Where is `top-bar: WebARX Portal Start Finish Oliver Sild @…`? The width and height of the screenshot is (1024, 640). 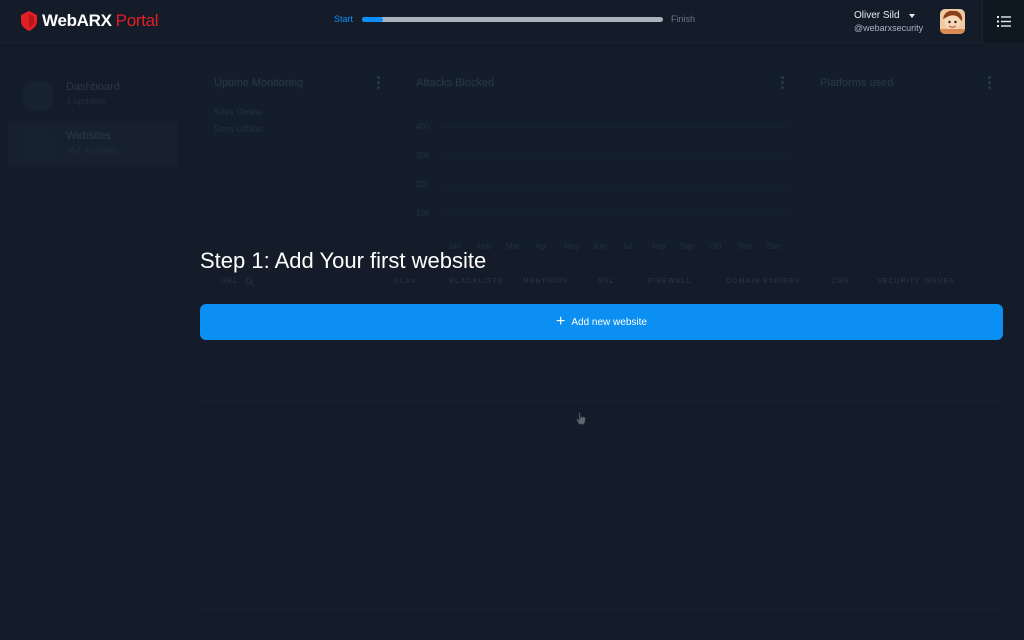 top-bar: WebARX Portal Start Finish Oliver Sild @… is located at coordinates (512, 21).